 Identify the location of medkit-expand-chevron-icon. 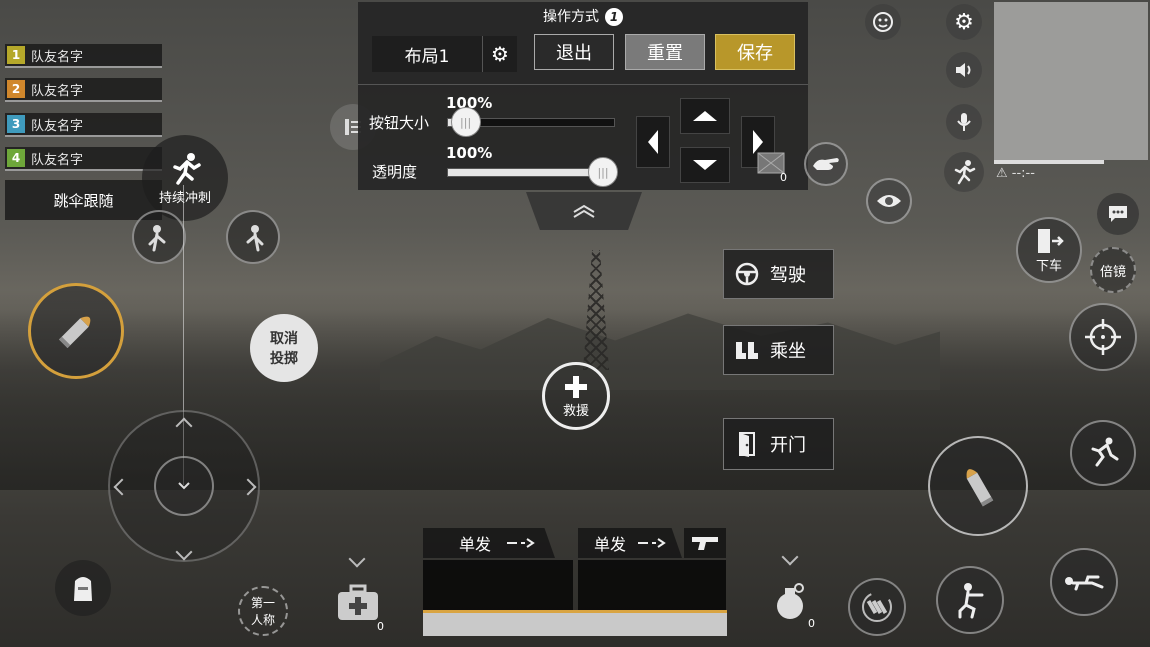
(357, 559).